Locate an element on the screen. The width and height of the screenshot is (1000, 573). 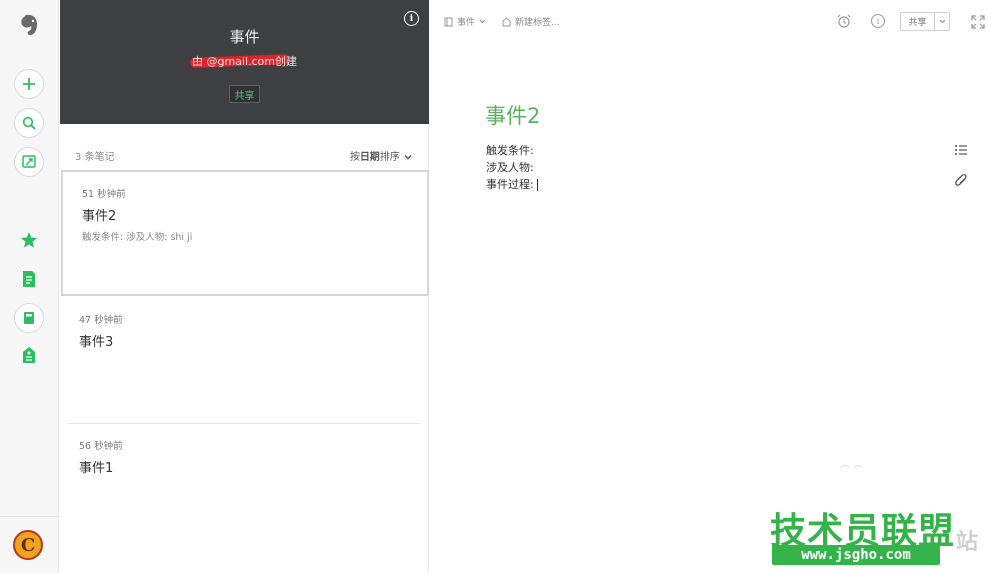
note-time: 56 秒钟前 is located at coordinates (101, 446).